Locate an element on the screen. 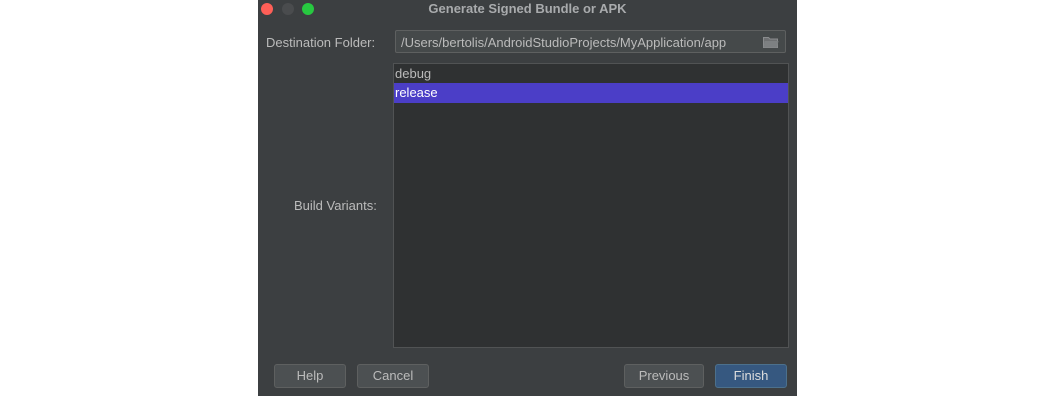 The image size is (1056, 396). help-button: Help is located at coordinates (310, 376).